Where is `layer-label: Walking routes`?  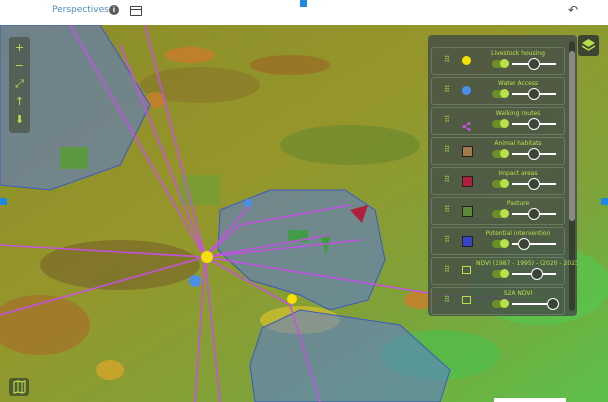
layer-label: Walking routes is located at coordinates (518, 113).